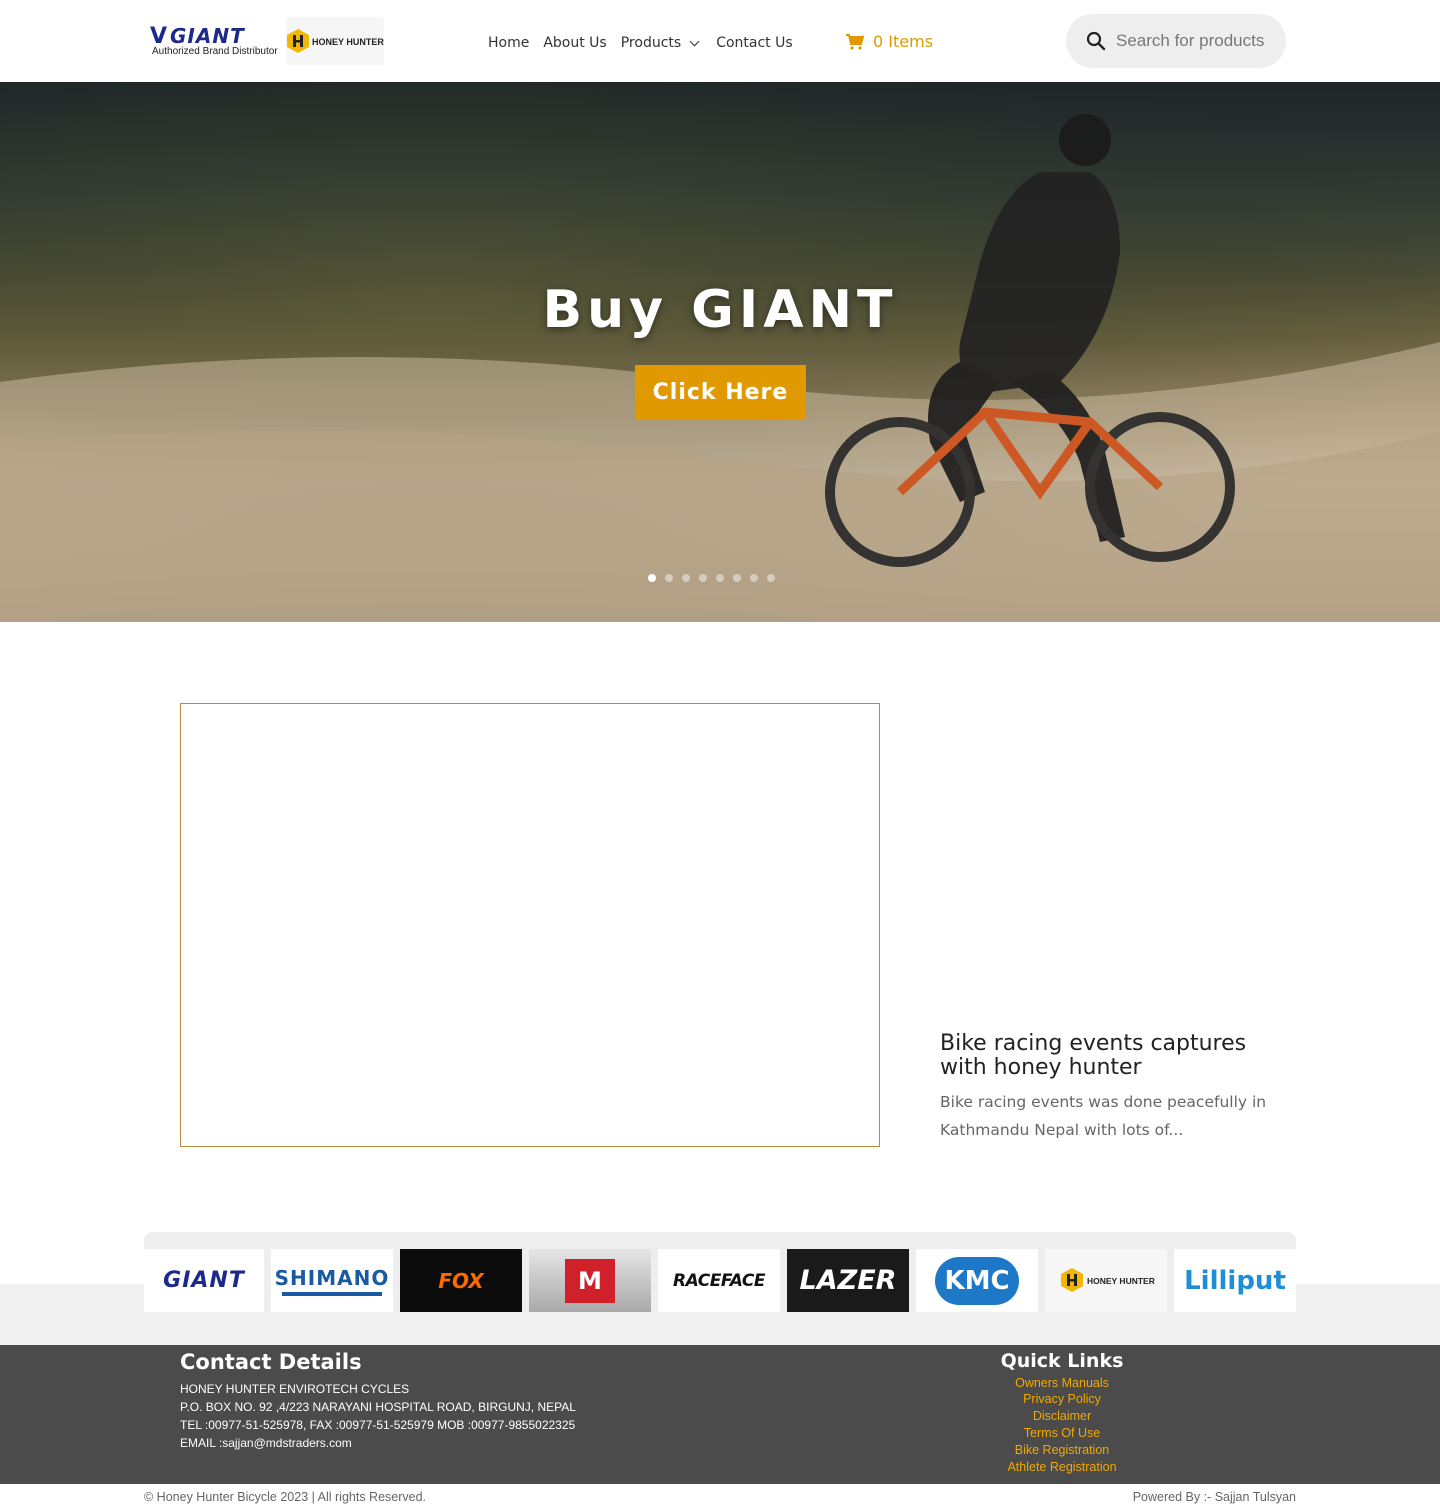  What do you see at coordinates (1062, 1399) in the screenshot?
I see `quick-link-privacy-policy: Privacy Policy` at bounding box center [1062, 1399].